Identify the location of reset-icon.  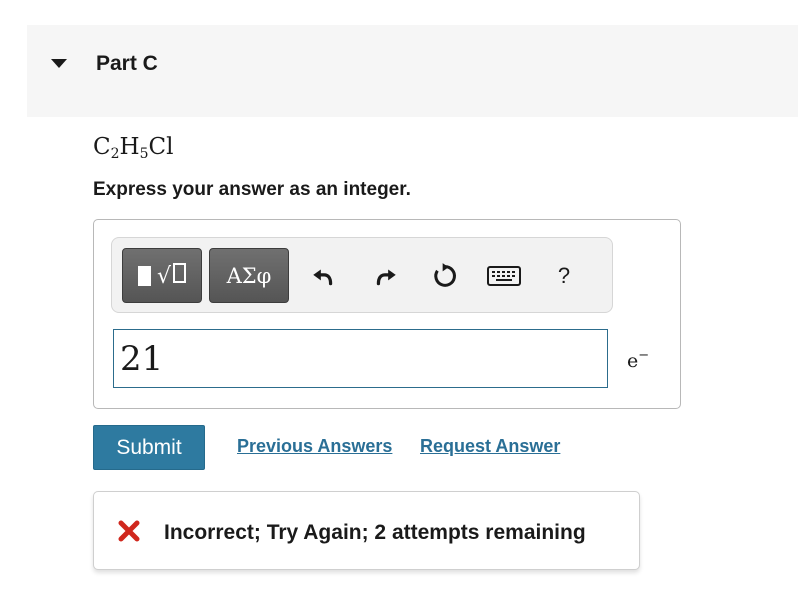
(445, 275).